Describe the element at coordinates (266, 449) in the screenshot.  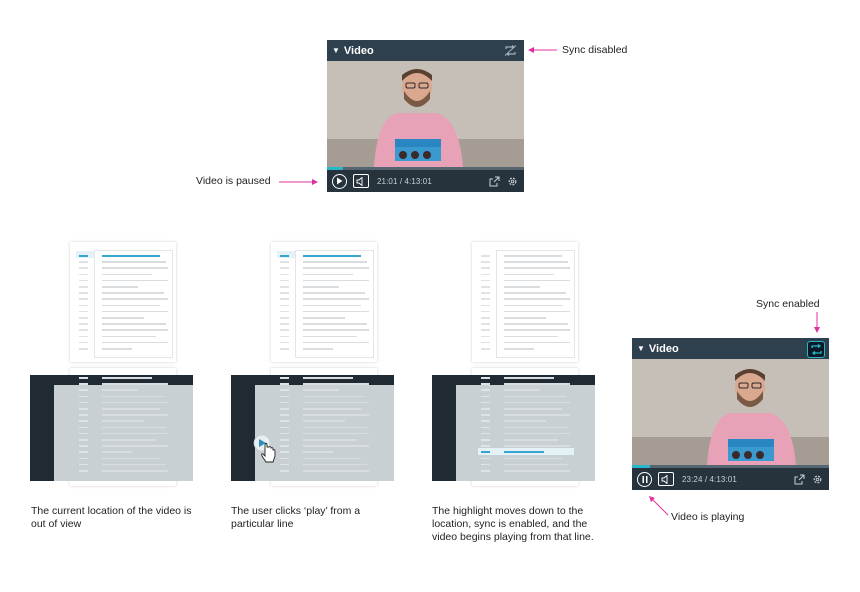
I see `inline-play-button` at that location.